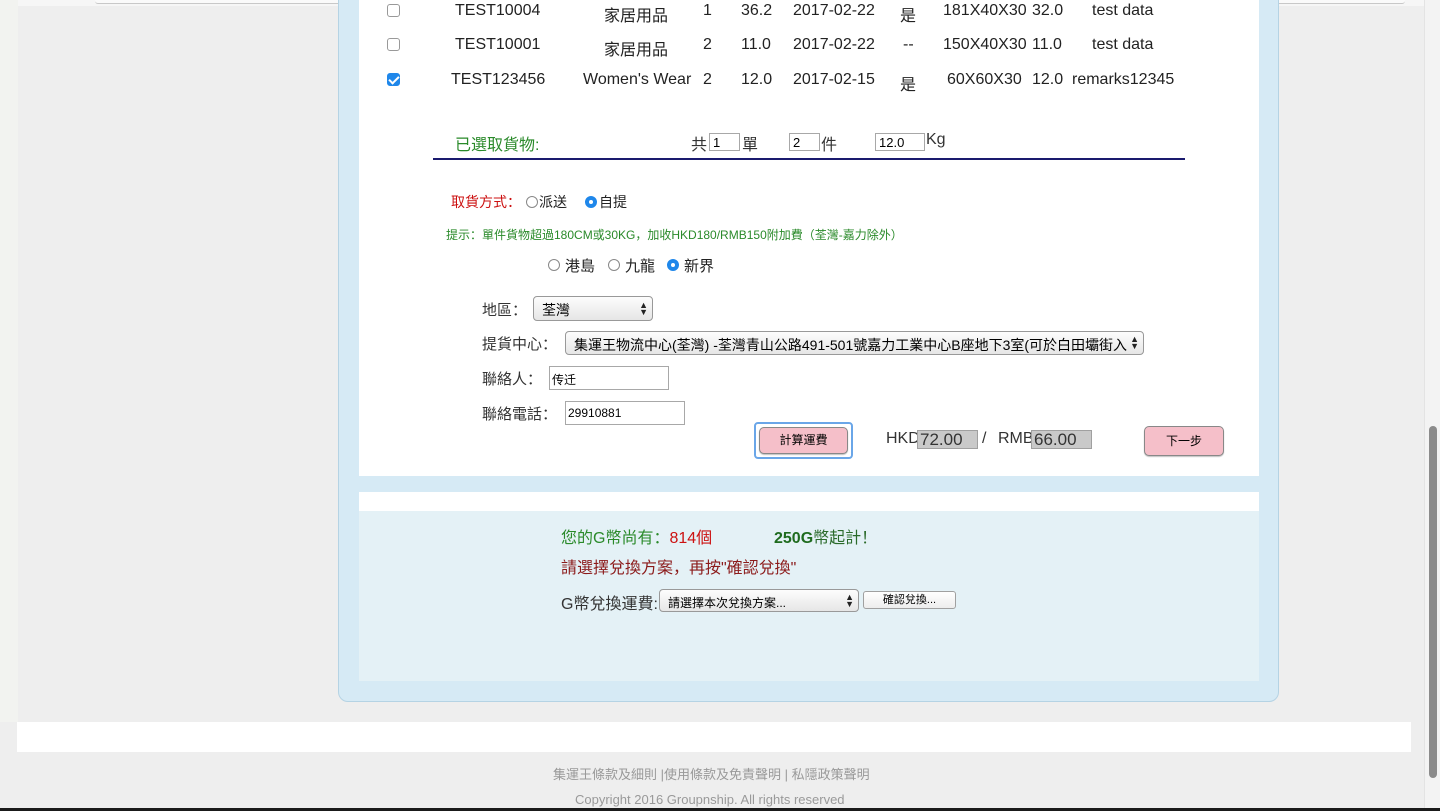 The image size is (1440, 811). I want to click on footer-link-terms: 集運王條款及細則, so click(605, 774).